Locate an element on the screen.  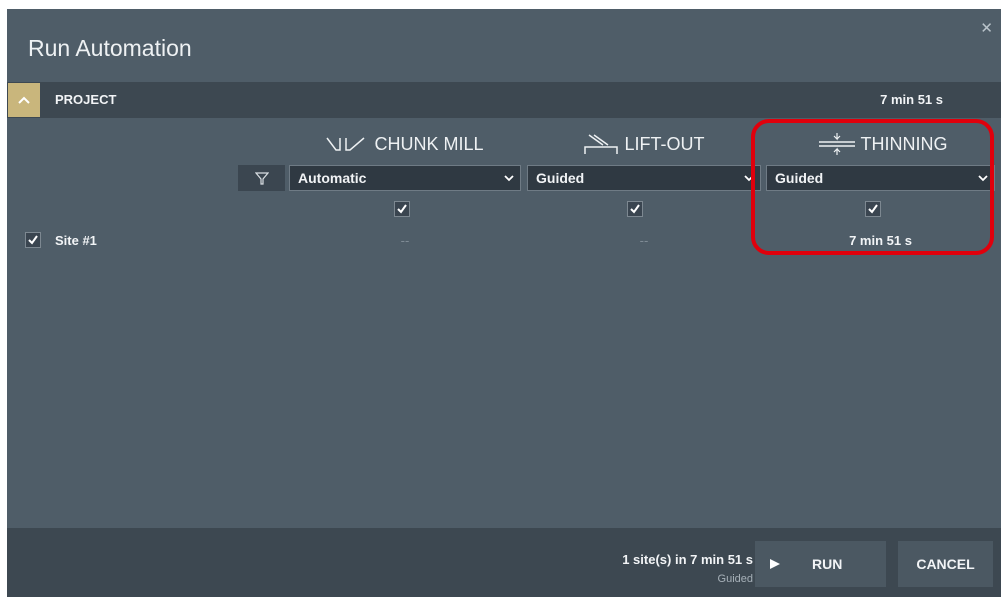
thinning-icon is located at coordinates (836, 144).